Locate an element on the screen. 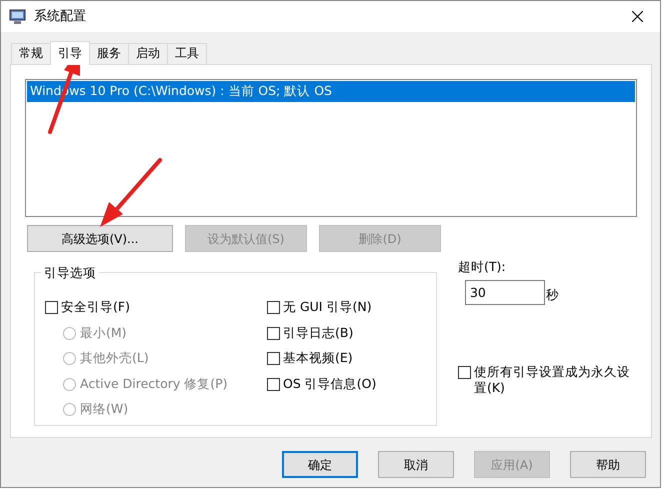 This screenshot has width=665, height=490. close-icon is located at coordinates (637, 16).